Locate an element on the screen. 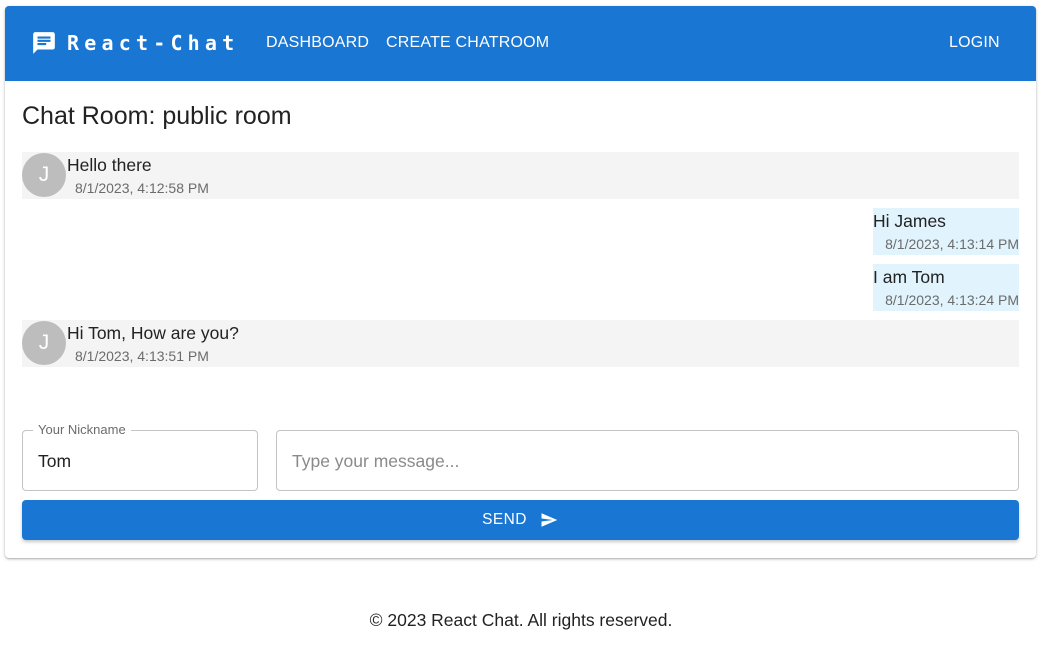  message-item-own: Hi James 8/1/2023, 4:13:14 PM is located at coordinates (946, 231).